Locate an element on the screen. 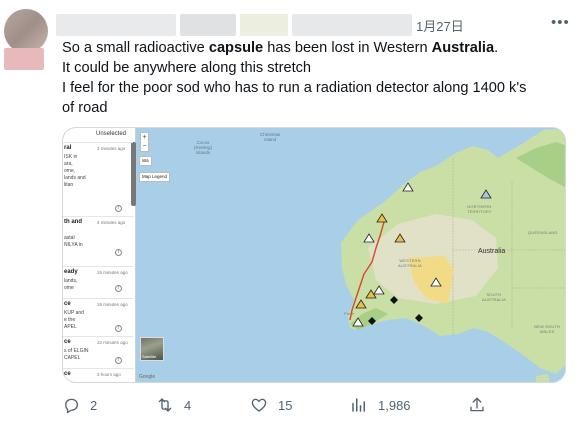  map-label-wa: WESTERN AUSTRALIA is located at coordinates (410, 263).